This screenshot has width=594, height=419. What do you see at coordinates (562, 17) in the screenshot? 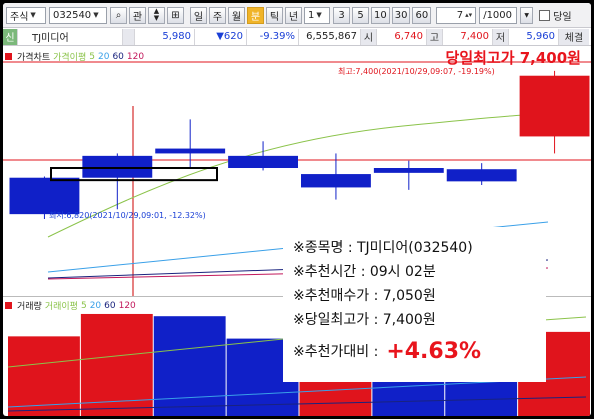
I see `today-label: 당일` at bounding box center [562, 17].